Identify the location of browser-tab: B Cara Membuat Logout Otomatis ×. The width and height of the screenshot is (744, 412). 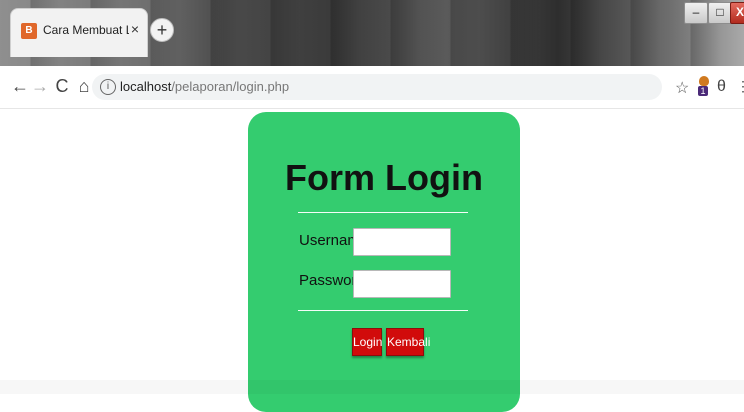
(79, 32).